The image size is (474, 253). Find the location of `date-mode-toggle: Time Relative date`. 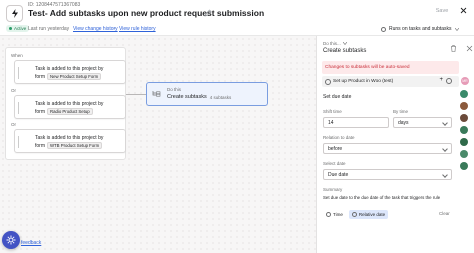

date-mode-toggle: Time Relative date is located at coordinates (356, 214).